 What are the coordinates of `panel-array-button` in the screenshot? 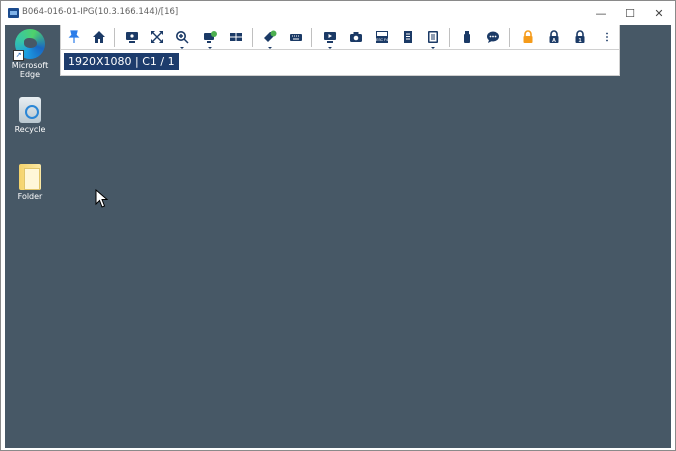 It's located at (236, 37).